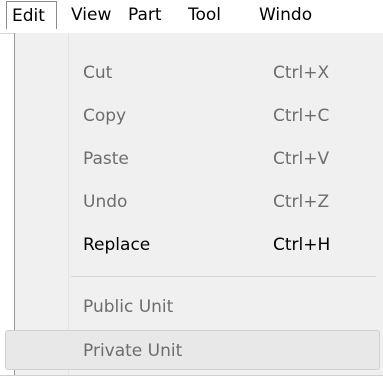  I want to click on menu-edit: Edit, so click(31, 15).